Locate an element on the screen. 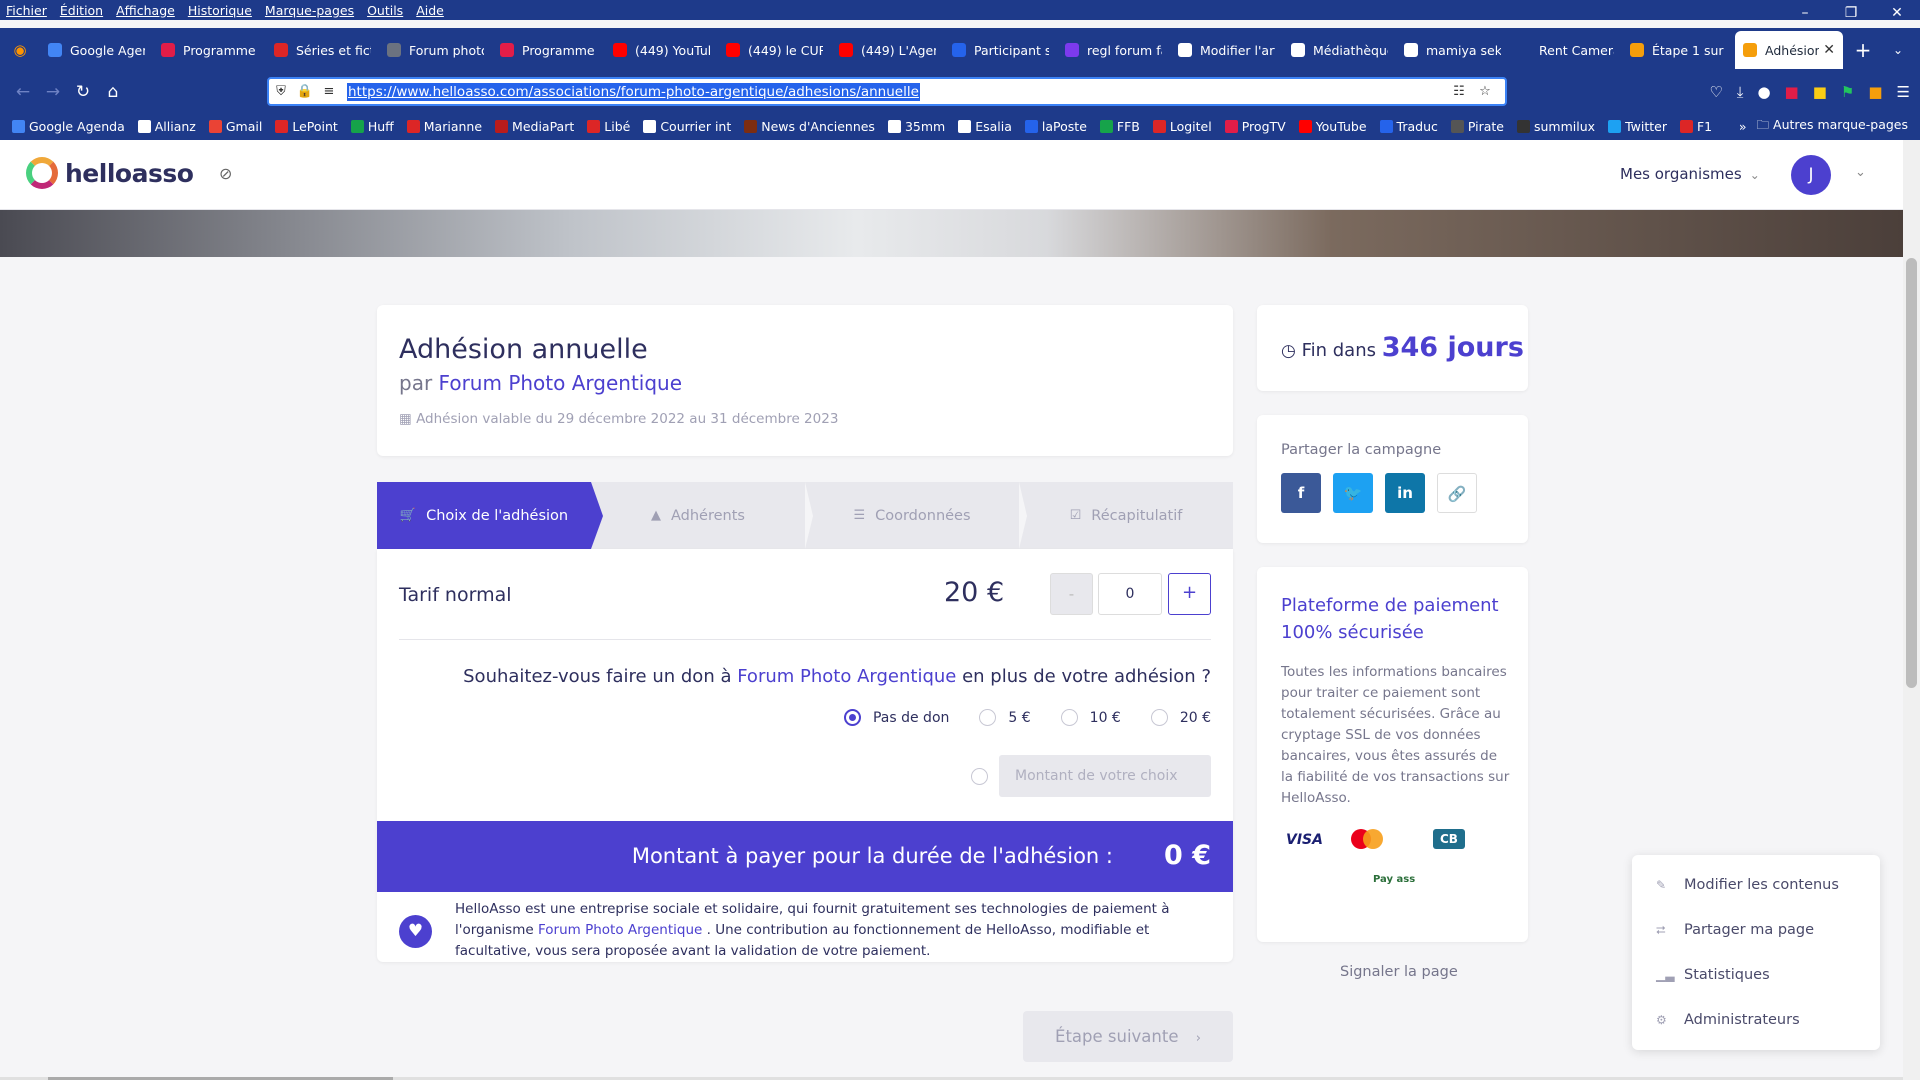 The width and height of the screenshot is (1920, 1080). next-step-button: Étape suivante › is located at coordinates (1128, 1036).